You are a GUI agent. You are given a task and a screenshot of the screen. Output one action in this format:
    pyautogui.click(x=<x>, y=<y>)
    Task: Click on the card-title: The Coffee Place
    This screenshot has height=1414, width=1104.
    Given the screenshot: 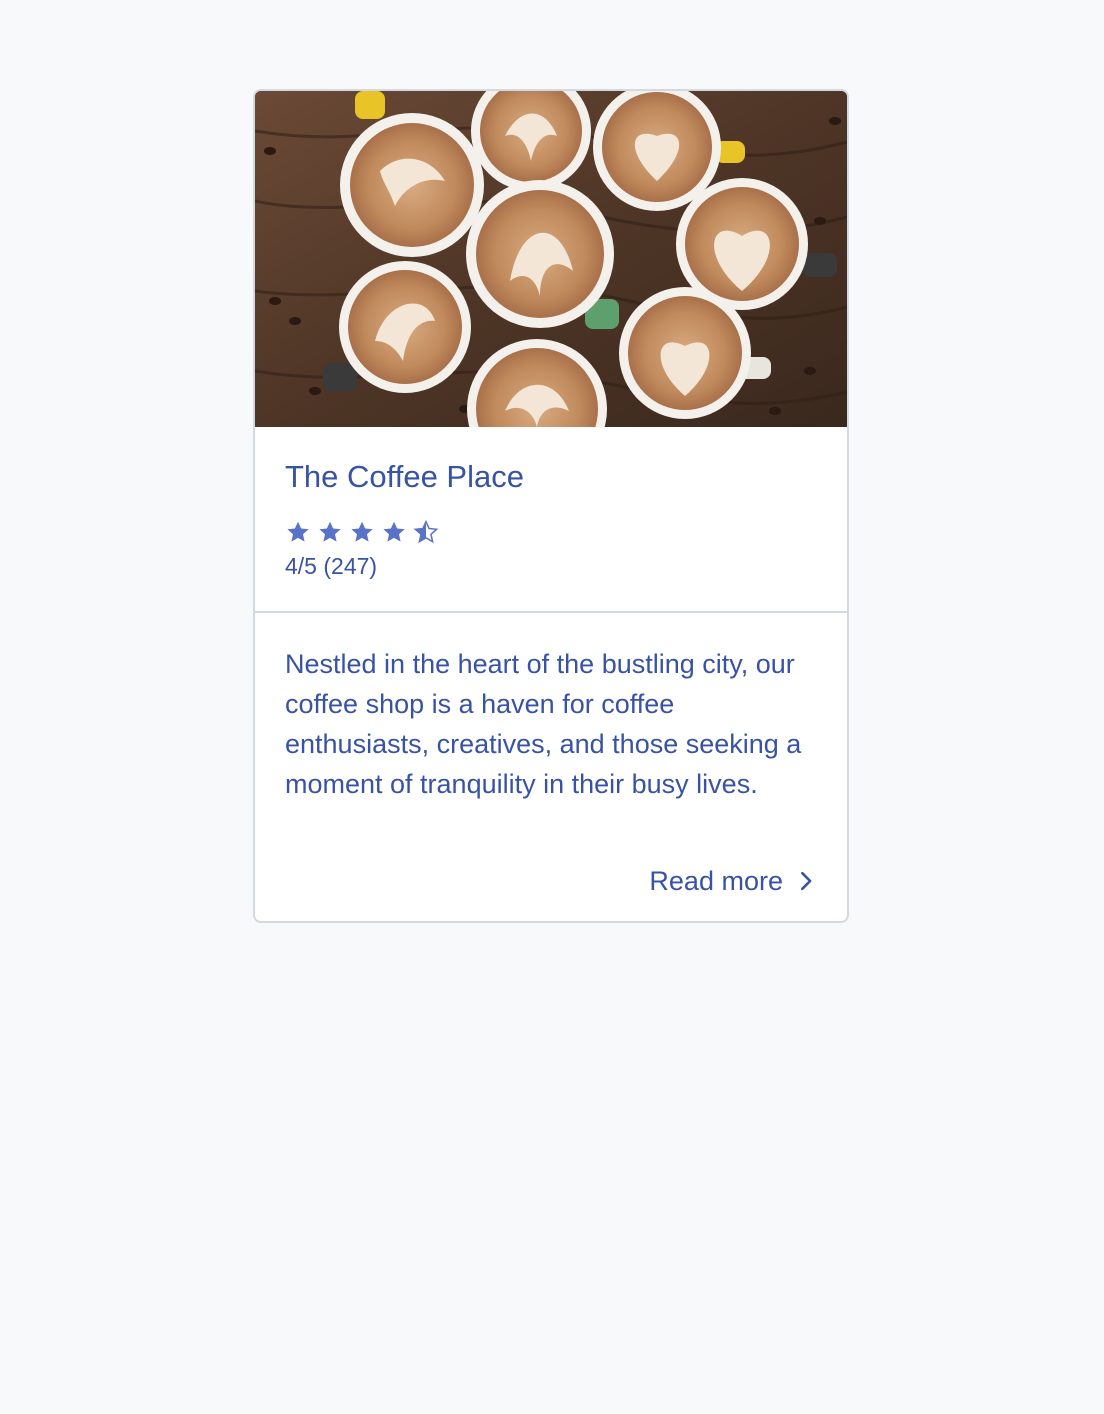 What is the action you would take?
    pyautogui.click(x=404, y=476)
    